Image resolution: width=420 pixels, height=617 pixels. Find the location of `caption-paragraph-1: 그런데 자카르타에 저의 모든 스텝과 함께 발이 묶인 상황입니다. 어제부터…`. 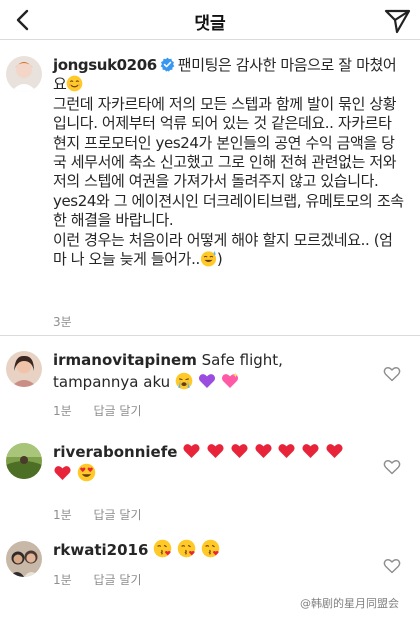

caption-paragraph-1: 그런데 자카르타에 저의 모든 스텝과 함께 발이 묶인 상황입니다. 어제부터… is located at coordinates (225, 142).